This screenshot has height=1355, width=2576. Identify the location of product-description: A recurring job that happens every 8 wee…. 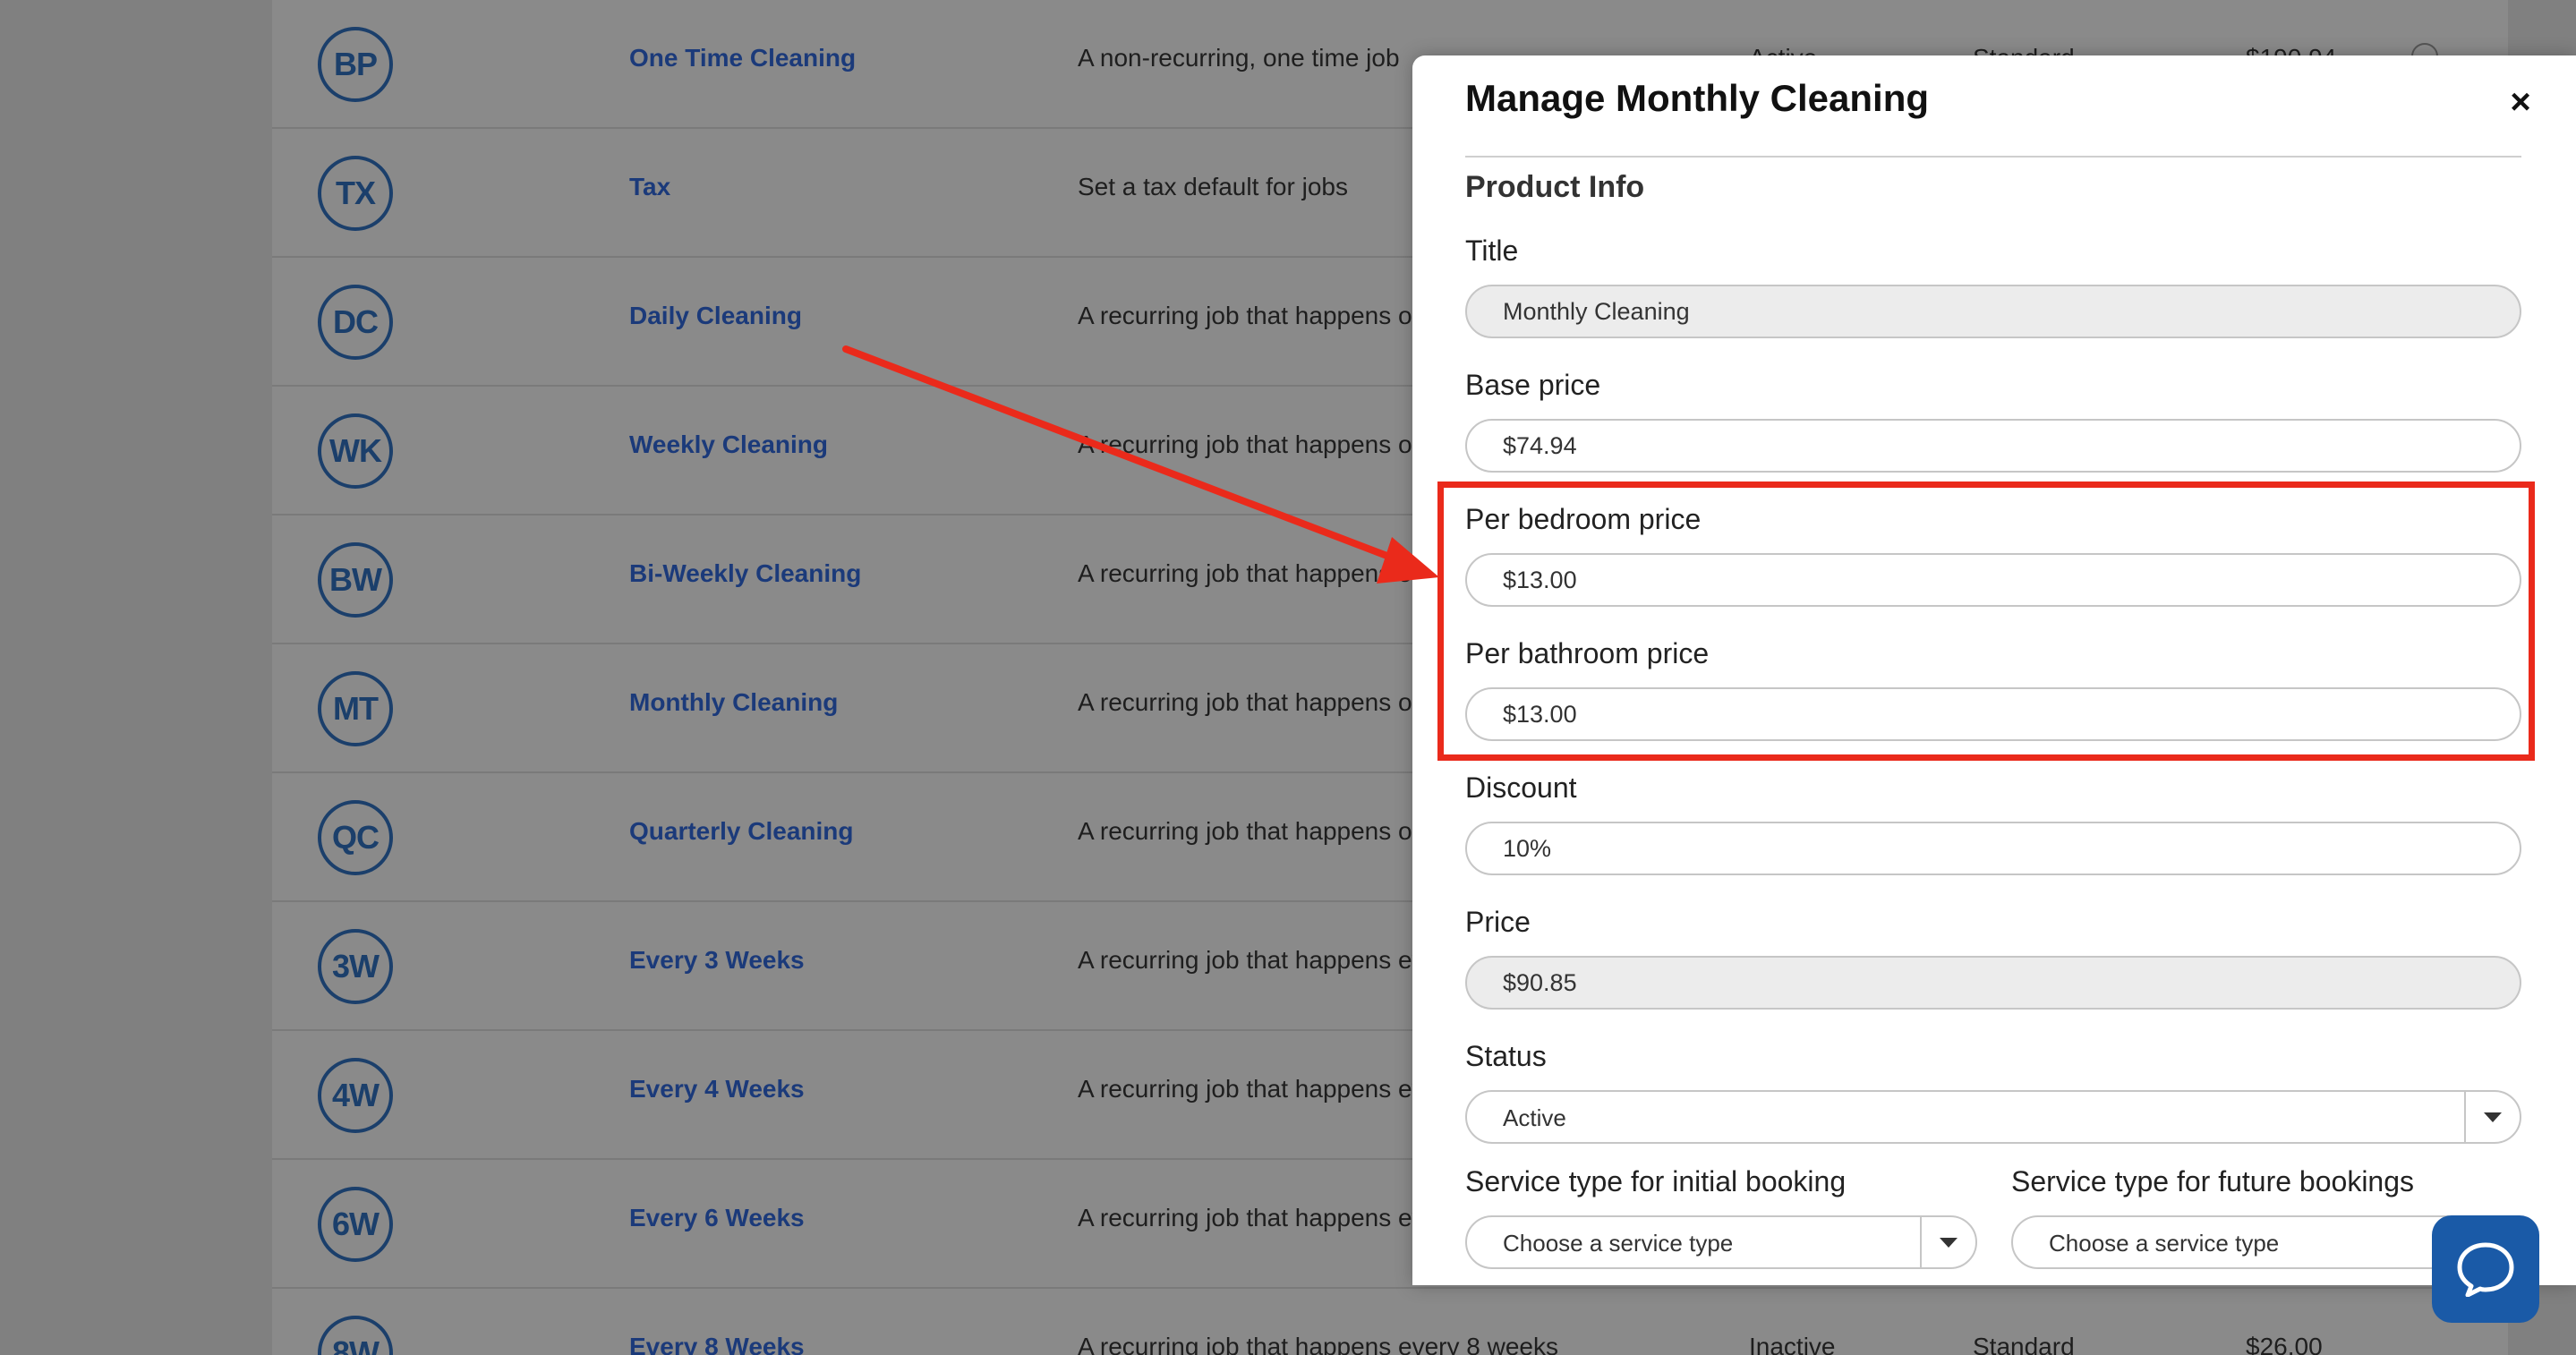
(1318, 1344).